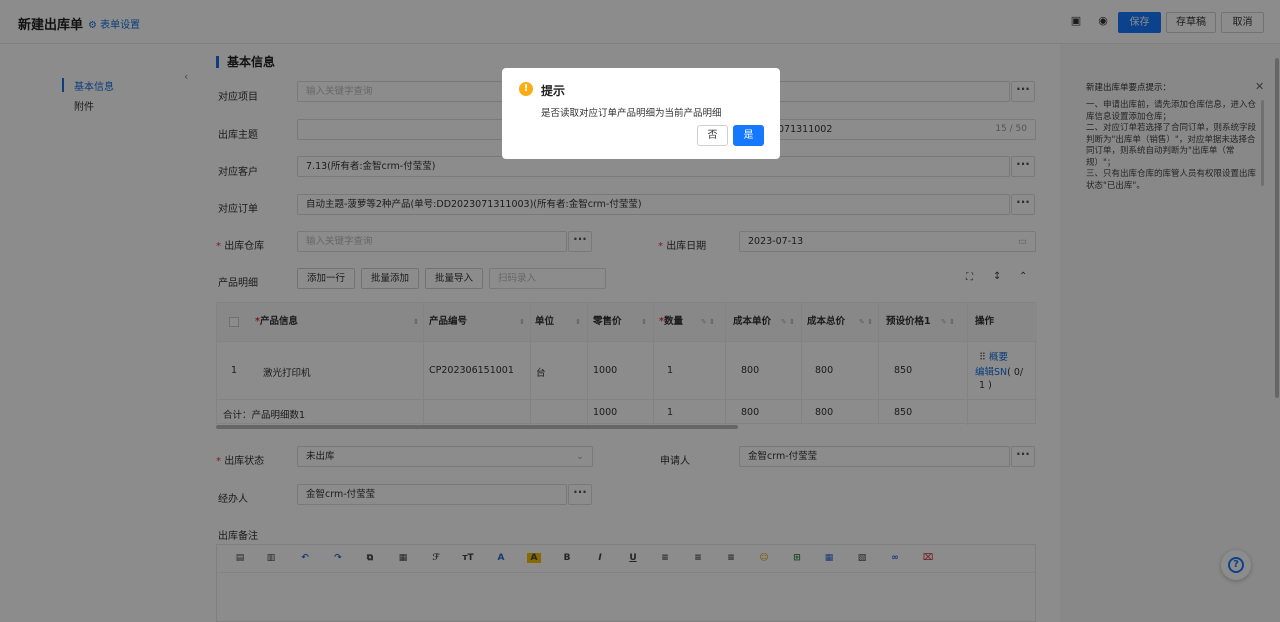  What do you see at coordinates (526, 89) in the screenshot?
I see `warning-icon: !` at bounding box center [526, 89].